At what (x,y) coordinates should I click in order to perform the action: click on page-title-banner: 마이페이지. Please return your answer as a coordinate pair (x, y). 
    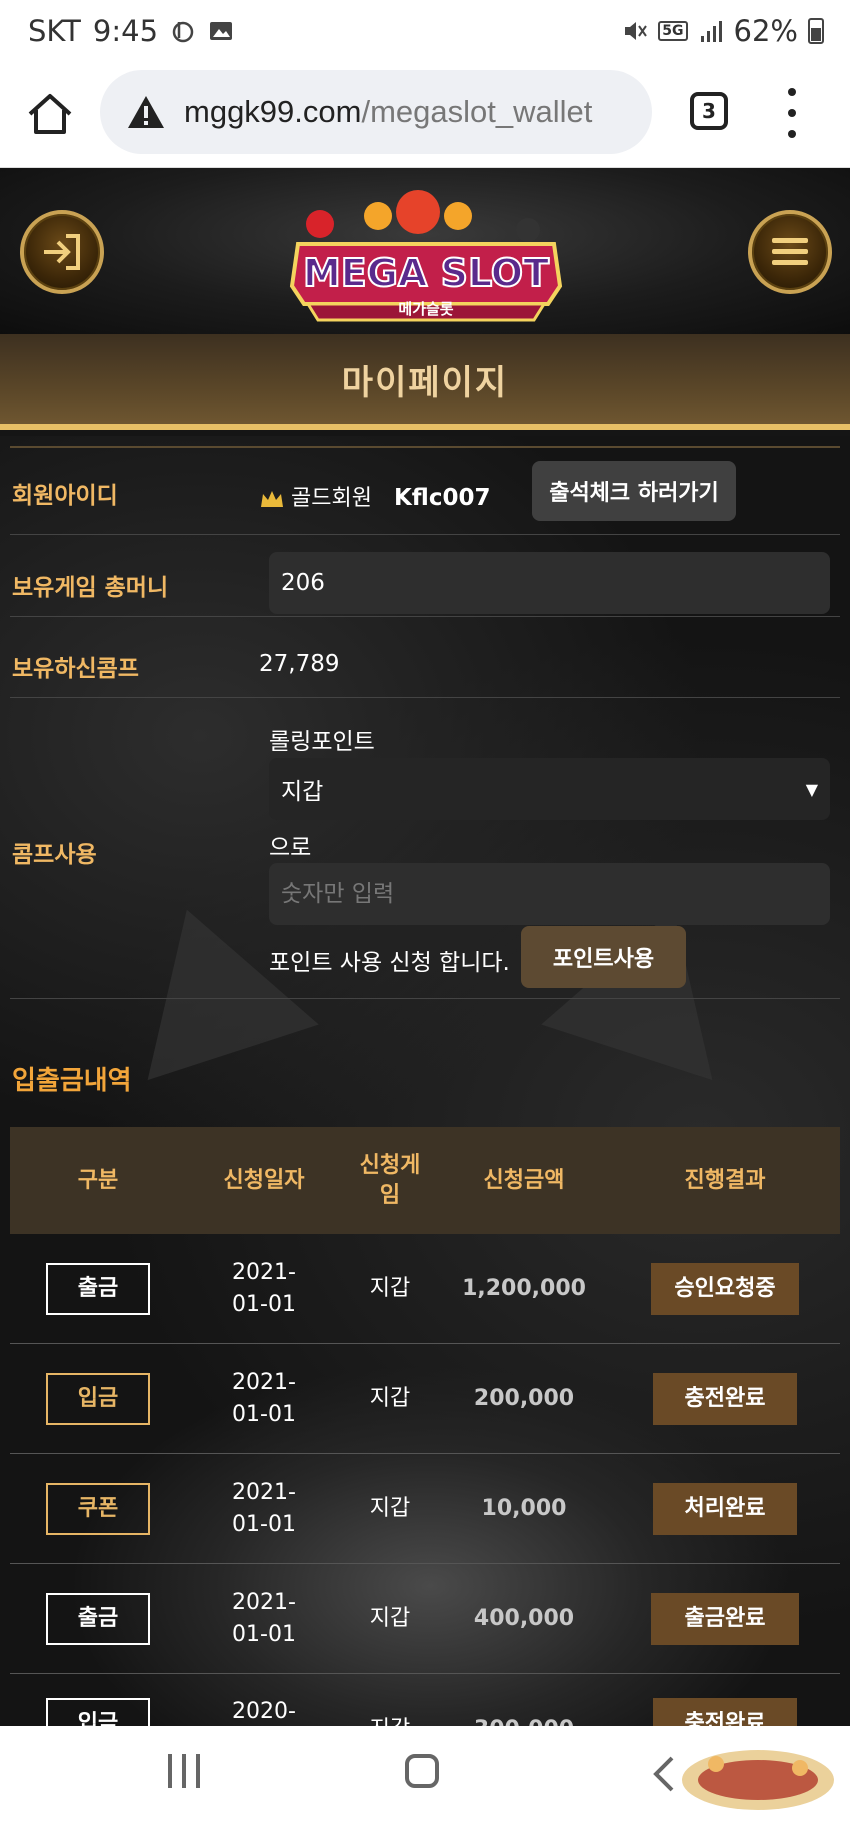
    Looking at the image, I should click on (425, 382).